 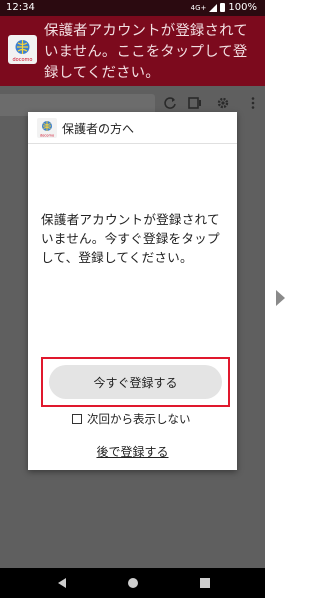 I want to click on dialog-logo-text: docomo, so click(x=47, y=136).